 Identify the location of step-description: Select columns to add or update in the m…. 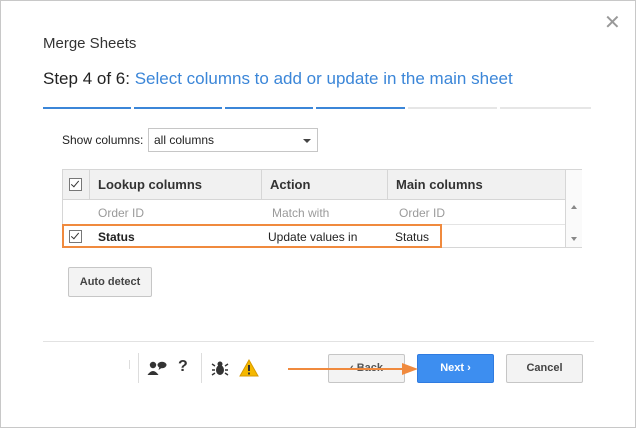
(323, 78).